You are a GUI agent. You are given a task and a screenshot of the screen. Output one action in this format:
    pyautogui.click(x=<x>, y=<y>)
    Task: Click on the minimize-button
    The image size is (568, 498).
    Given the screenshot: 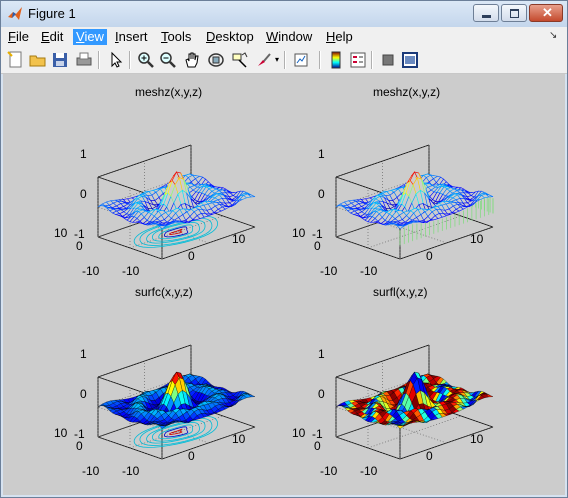 What is the action you would take?
    pyautogui.click(x=486, y=13)
    